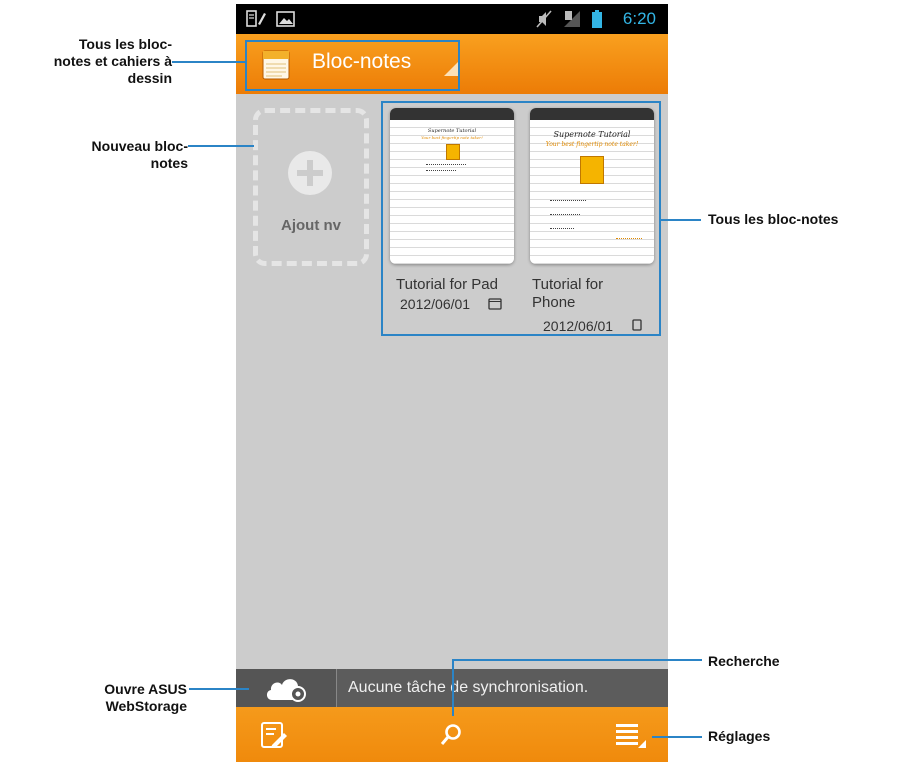 The width and height of the screenshot is (908, 763). What do you see at coordinates (773, 219) in the screenshot?
I see `annotation-all-notebooks: Tous les bloc-notes` at bounding box center [773, 219].